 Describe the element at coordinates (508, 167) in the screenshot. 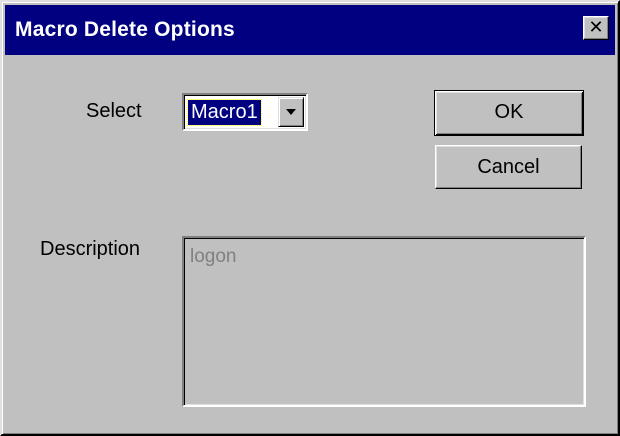

I see `cancel-button: Cancel` at that location.